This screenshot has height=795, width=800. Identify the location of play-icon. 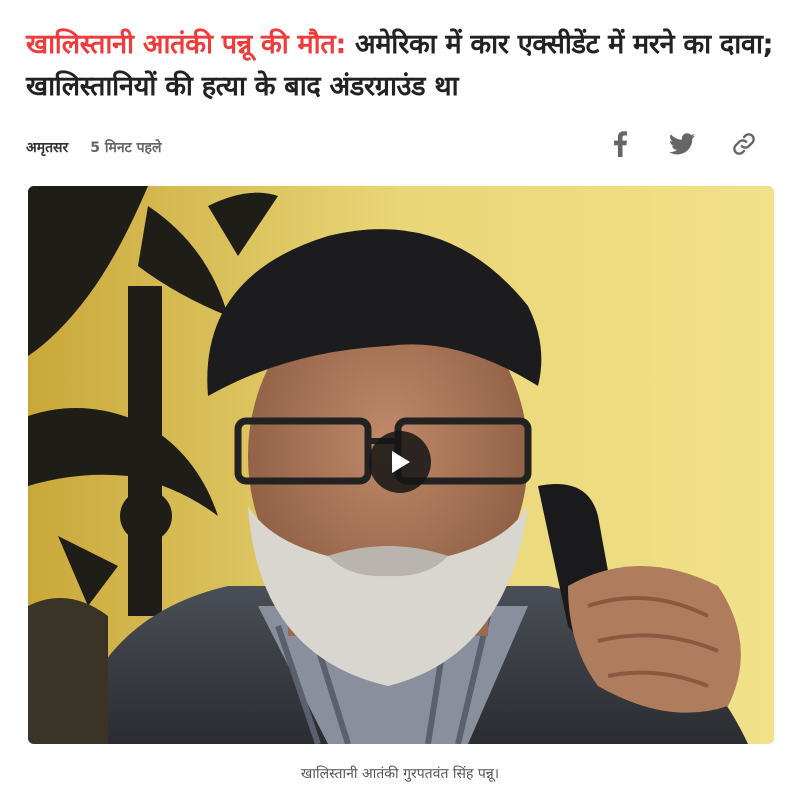
(401, 462).